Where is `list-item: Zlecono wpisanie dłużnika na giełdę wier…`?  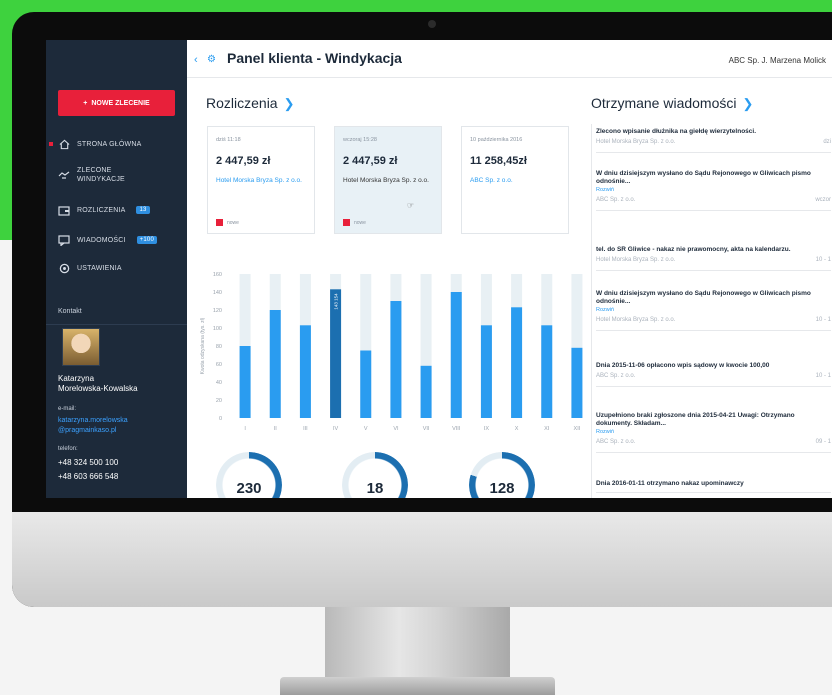 list-item: Zlecono wpisanie dłużnika na giełdę wier… is located at coordinates (713, 140).